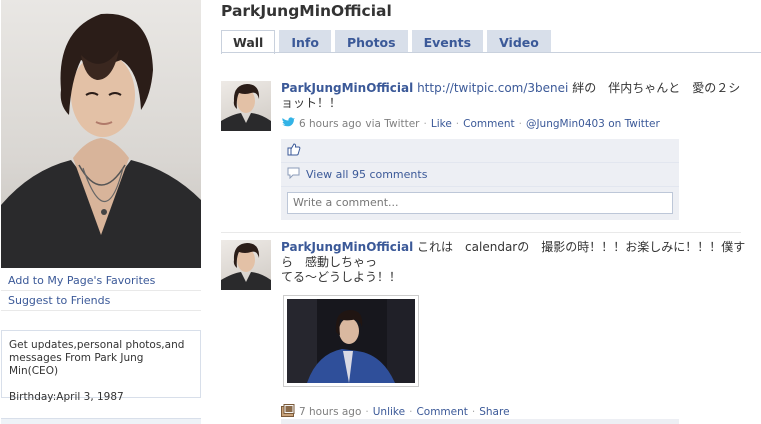  What do you see at coordinates (481, 232) in the screenshot?
I see `post-divider` at bounding box center [481, 232].